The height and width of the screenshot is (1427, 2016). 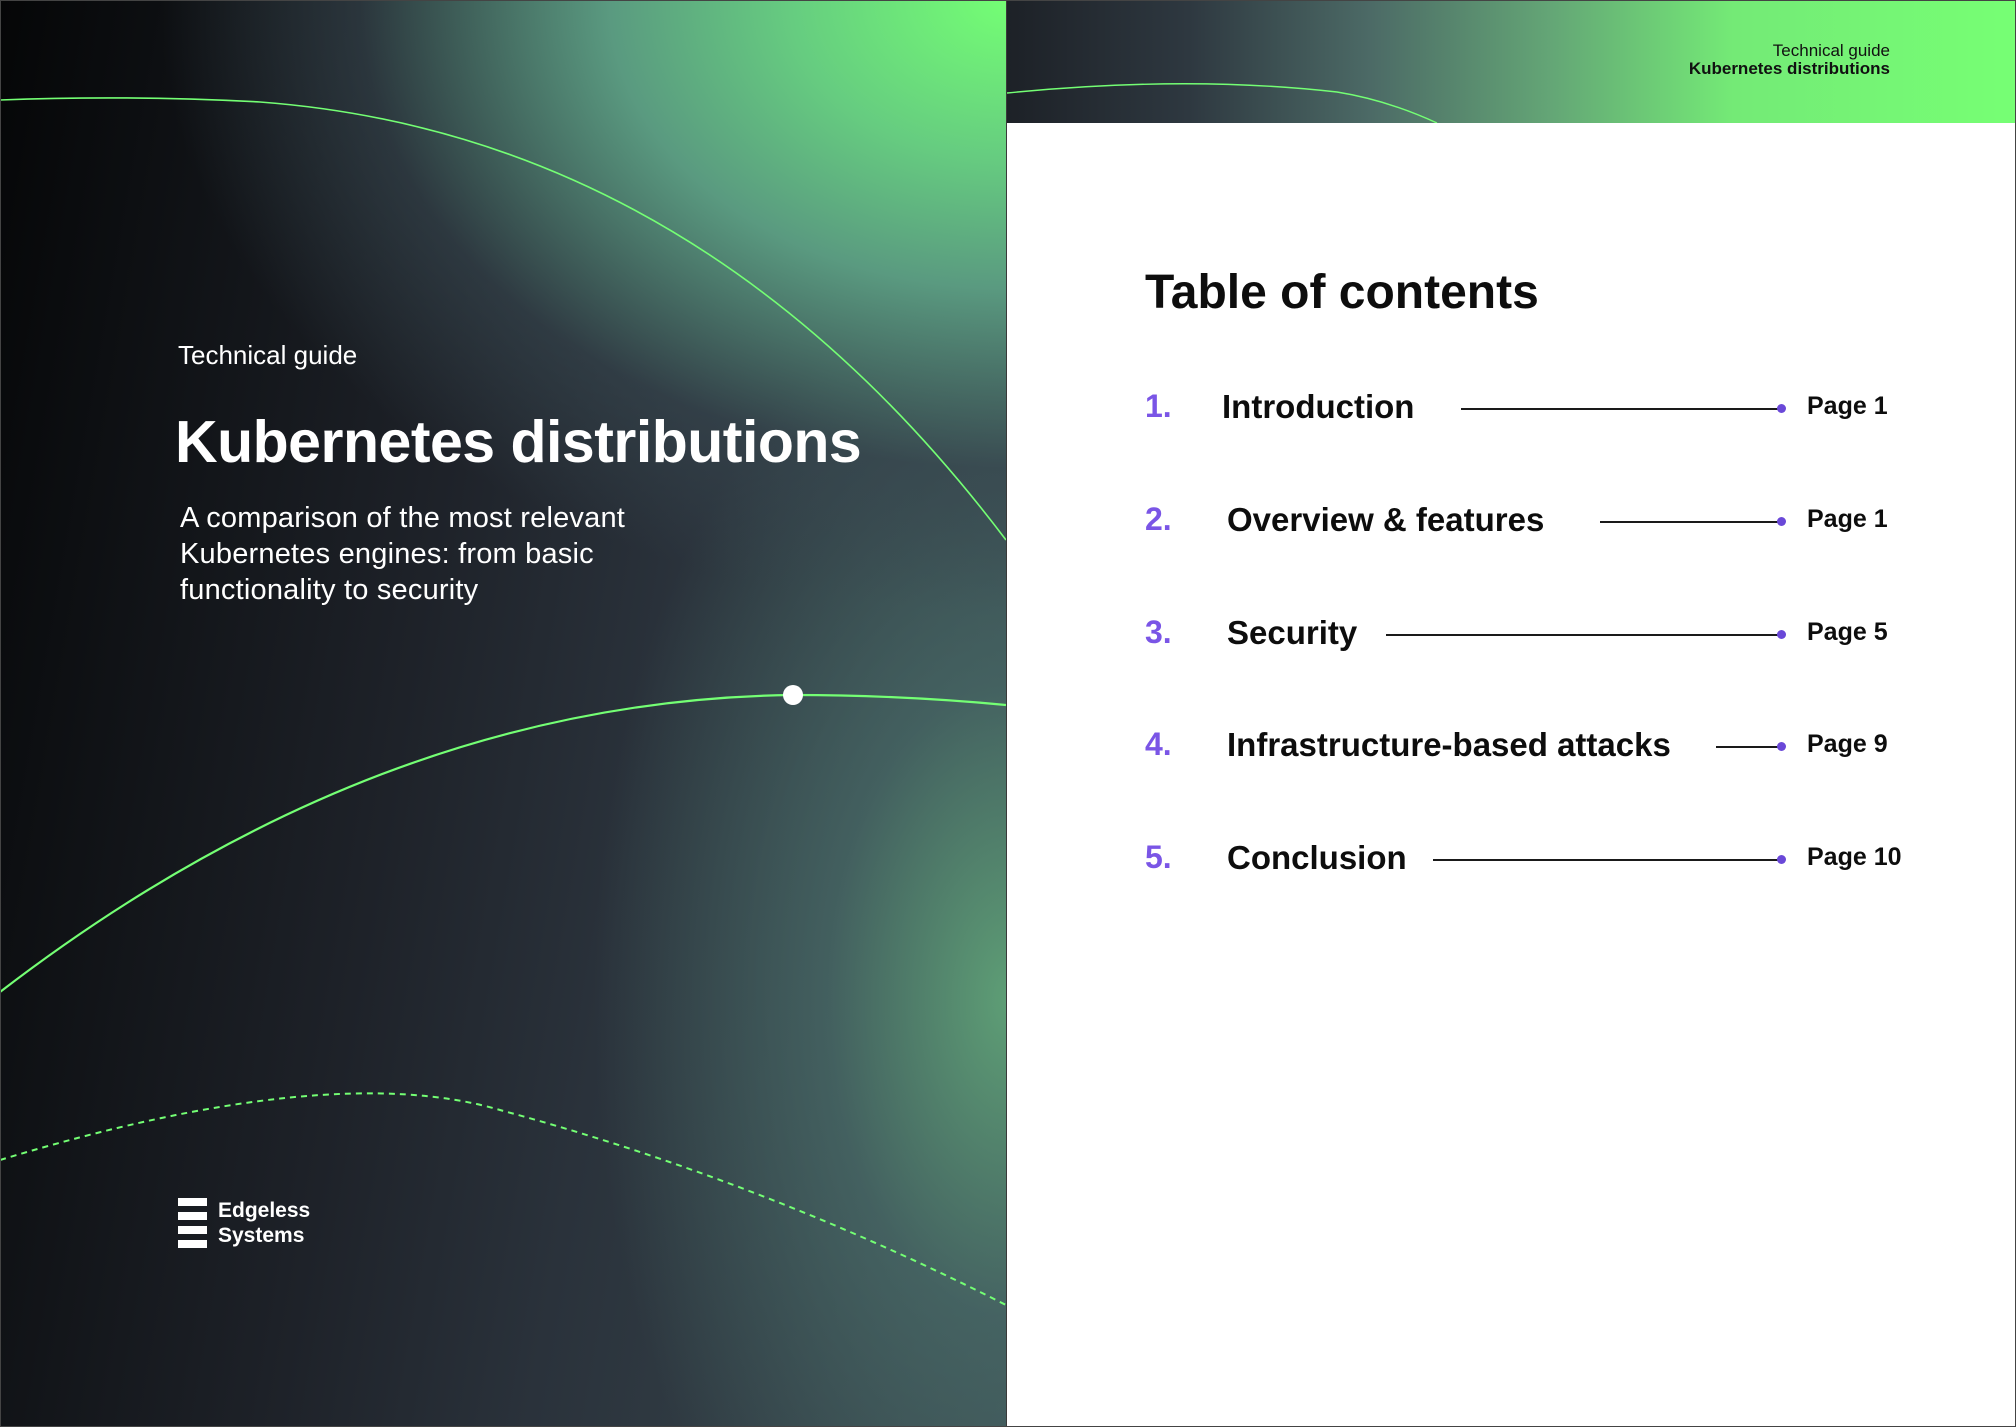 I want to click on toc-item-security: 3. Security Page 5, so click(x=1575, y=639).